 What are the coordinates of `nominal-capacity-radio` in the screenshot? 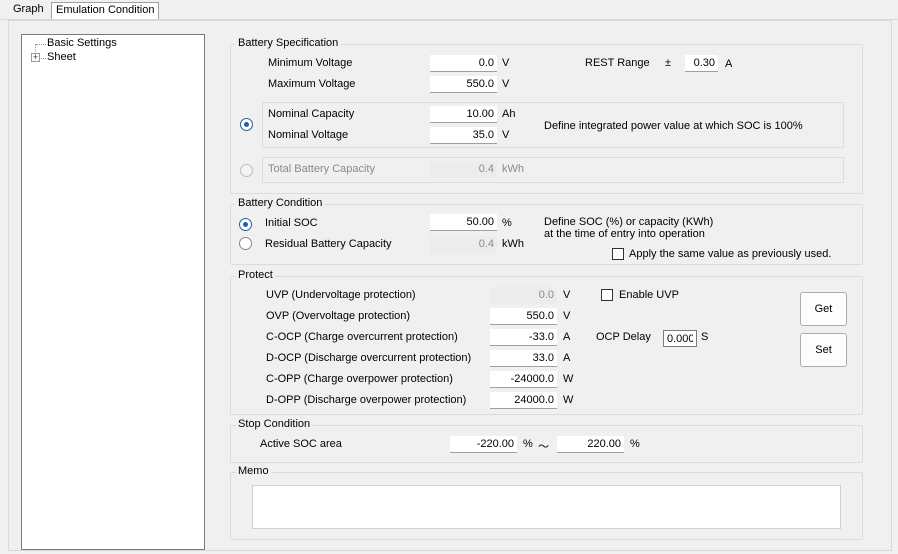 It's located at (246, 124).